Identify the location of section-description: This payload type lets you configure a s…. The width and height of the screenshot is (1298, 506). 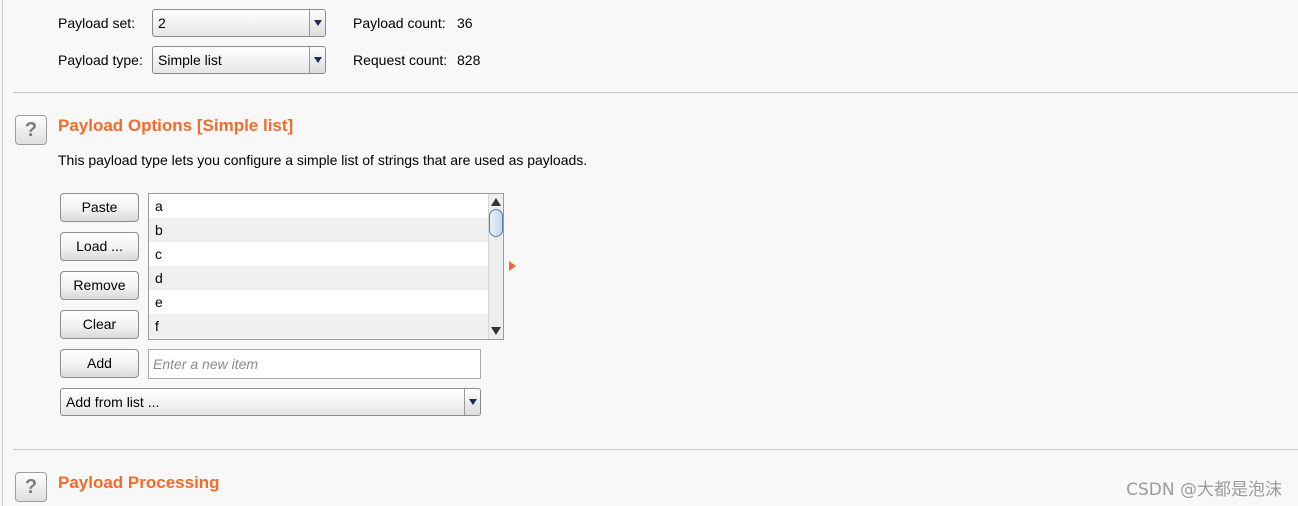
(323, 160).